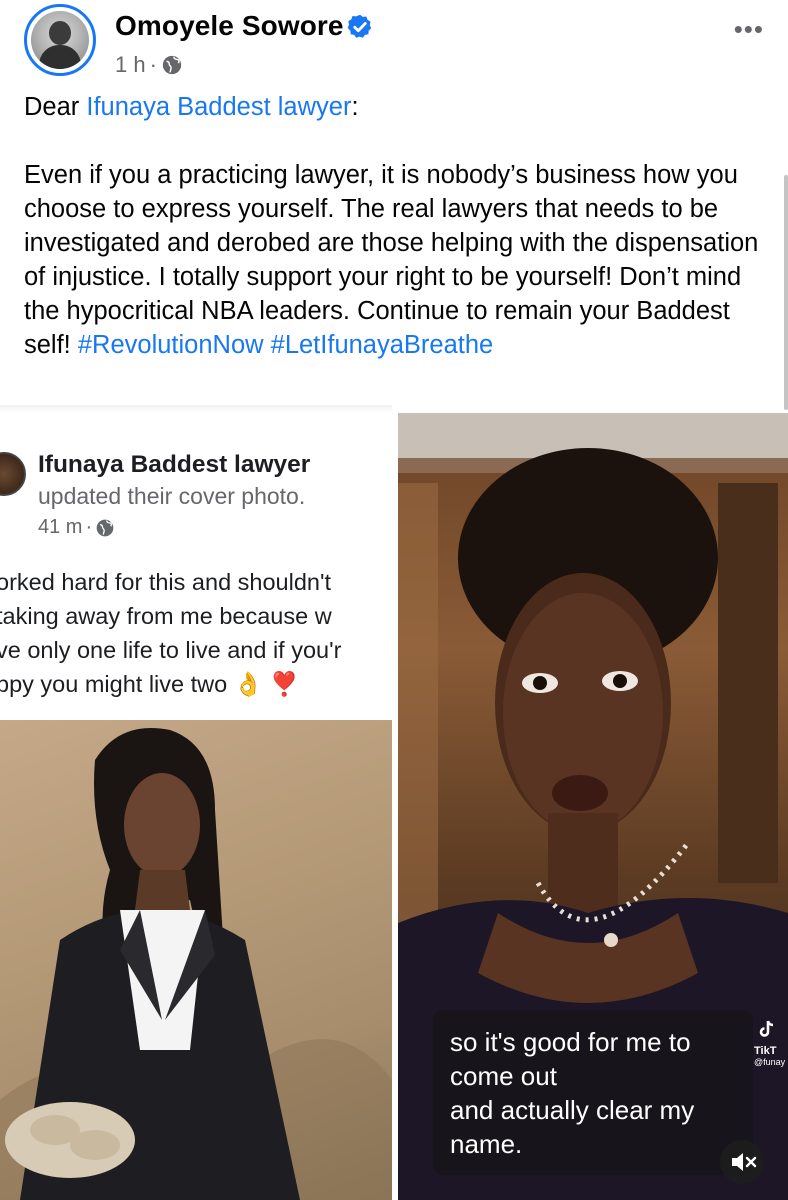 The width and height of the screenshot is (788, 1200). I want to click on shared-line: ppy you might live two 👌 ❣️, so click(149, 684).